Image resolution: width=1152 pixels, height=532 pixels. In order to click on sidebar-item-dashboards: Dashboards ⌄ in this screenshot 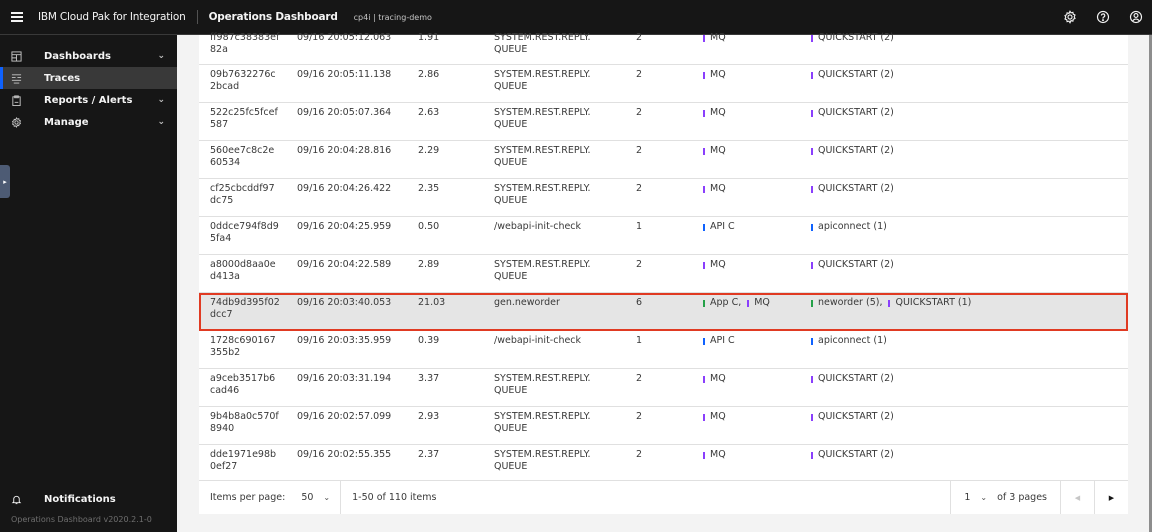, I will do `click(88, 56)`.